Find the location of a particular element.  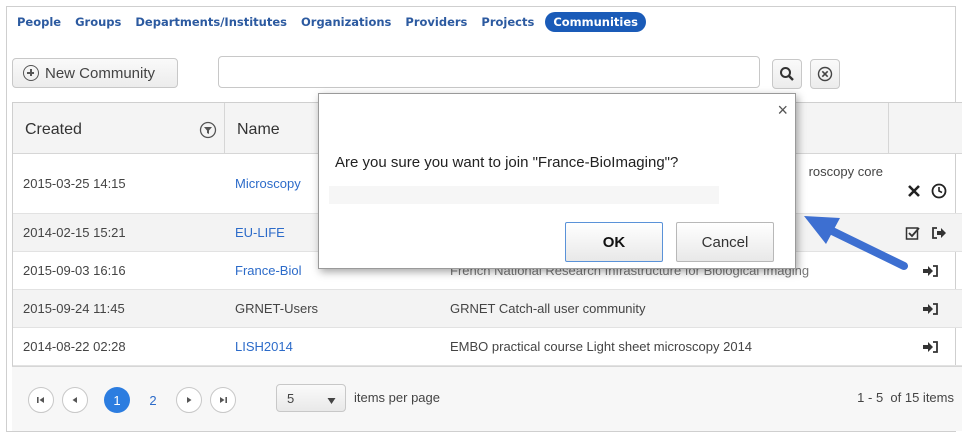

cell-created: 2015-09-03 16:16 is located at coordinates (74, 270).